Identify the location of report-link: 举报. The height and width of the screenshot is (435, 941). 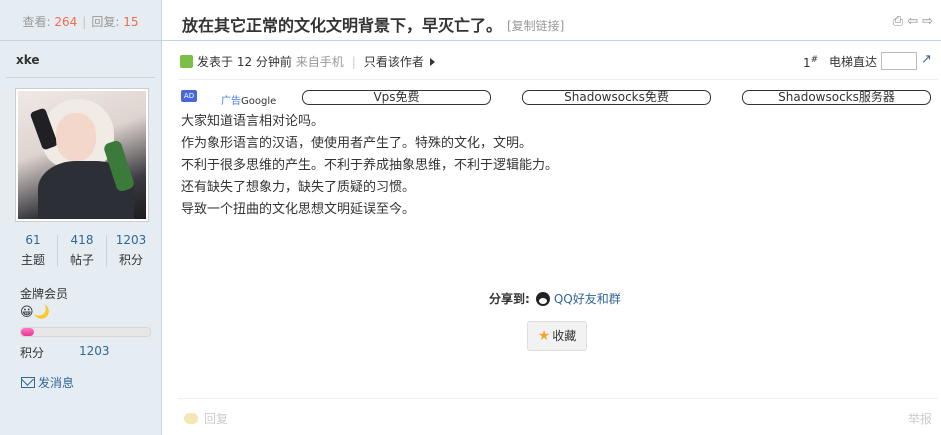
(920, 418).